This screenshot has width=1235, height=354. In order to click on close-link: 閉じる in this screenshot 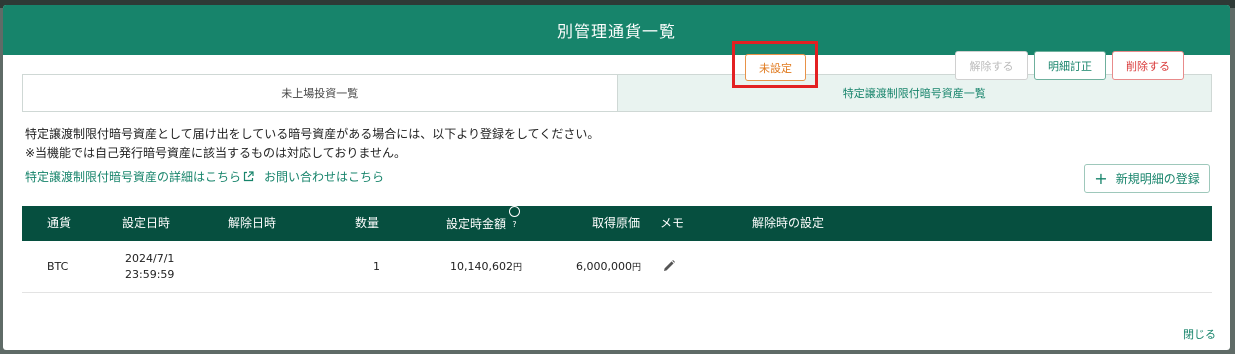, I will do `click(1199, 334)`.